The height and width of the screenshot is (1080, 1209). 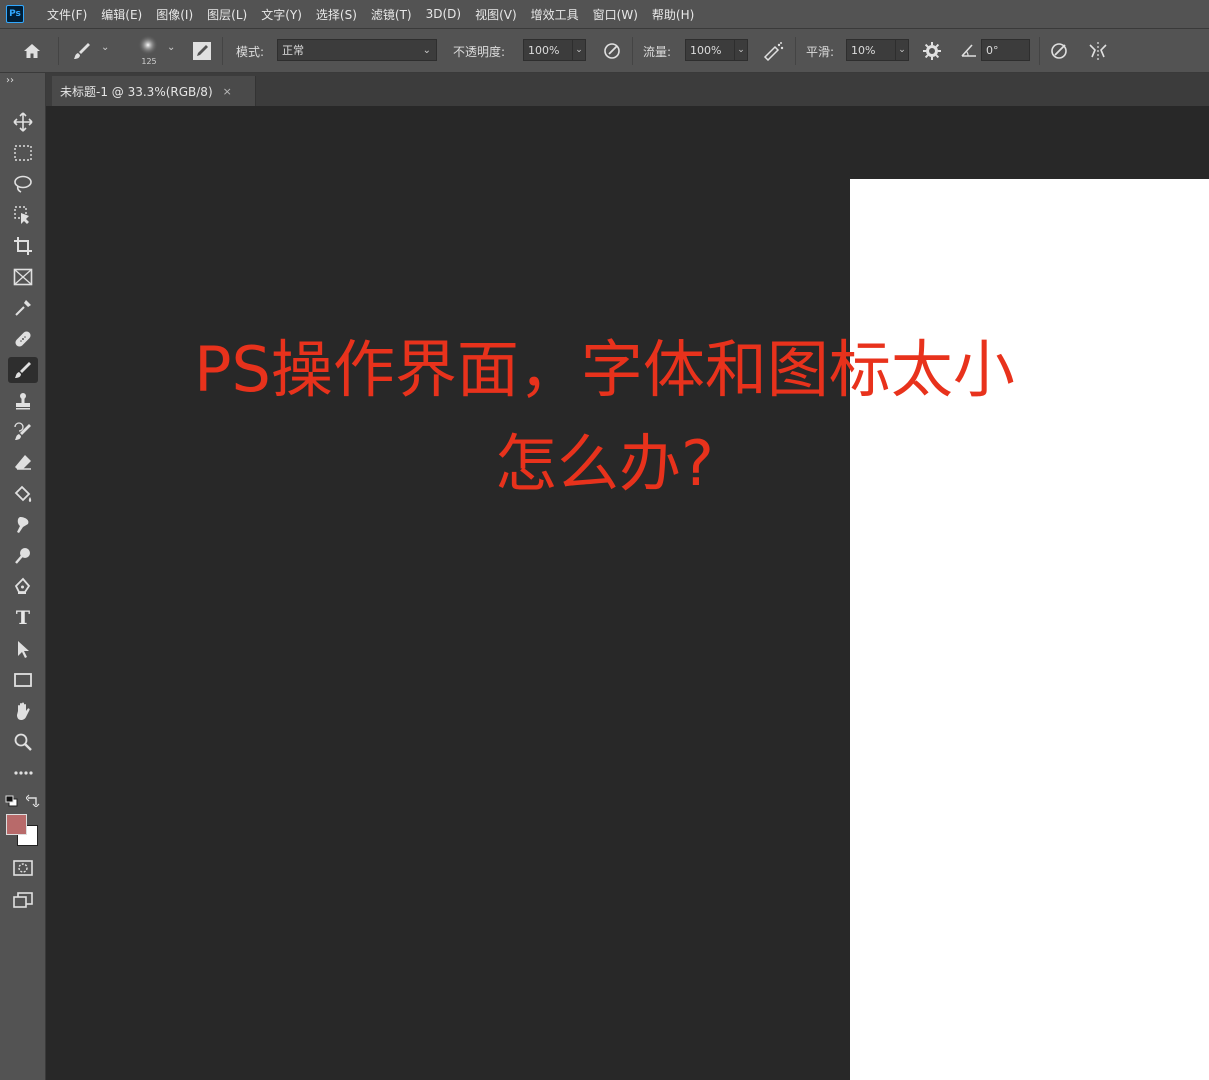 What do you see at coordinates (657, 51) in the screenshot?
I see `flow-label: 流量:` at bounding box center [657, 51].